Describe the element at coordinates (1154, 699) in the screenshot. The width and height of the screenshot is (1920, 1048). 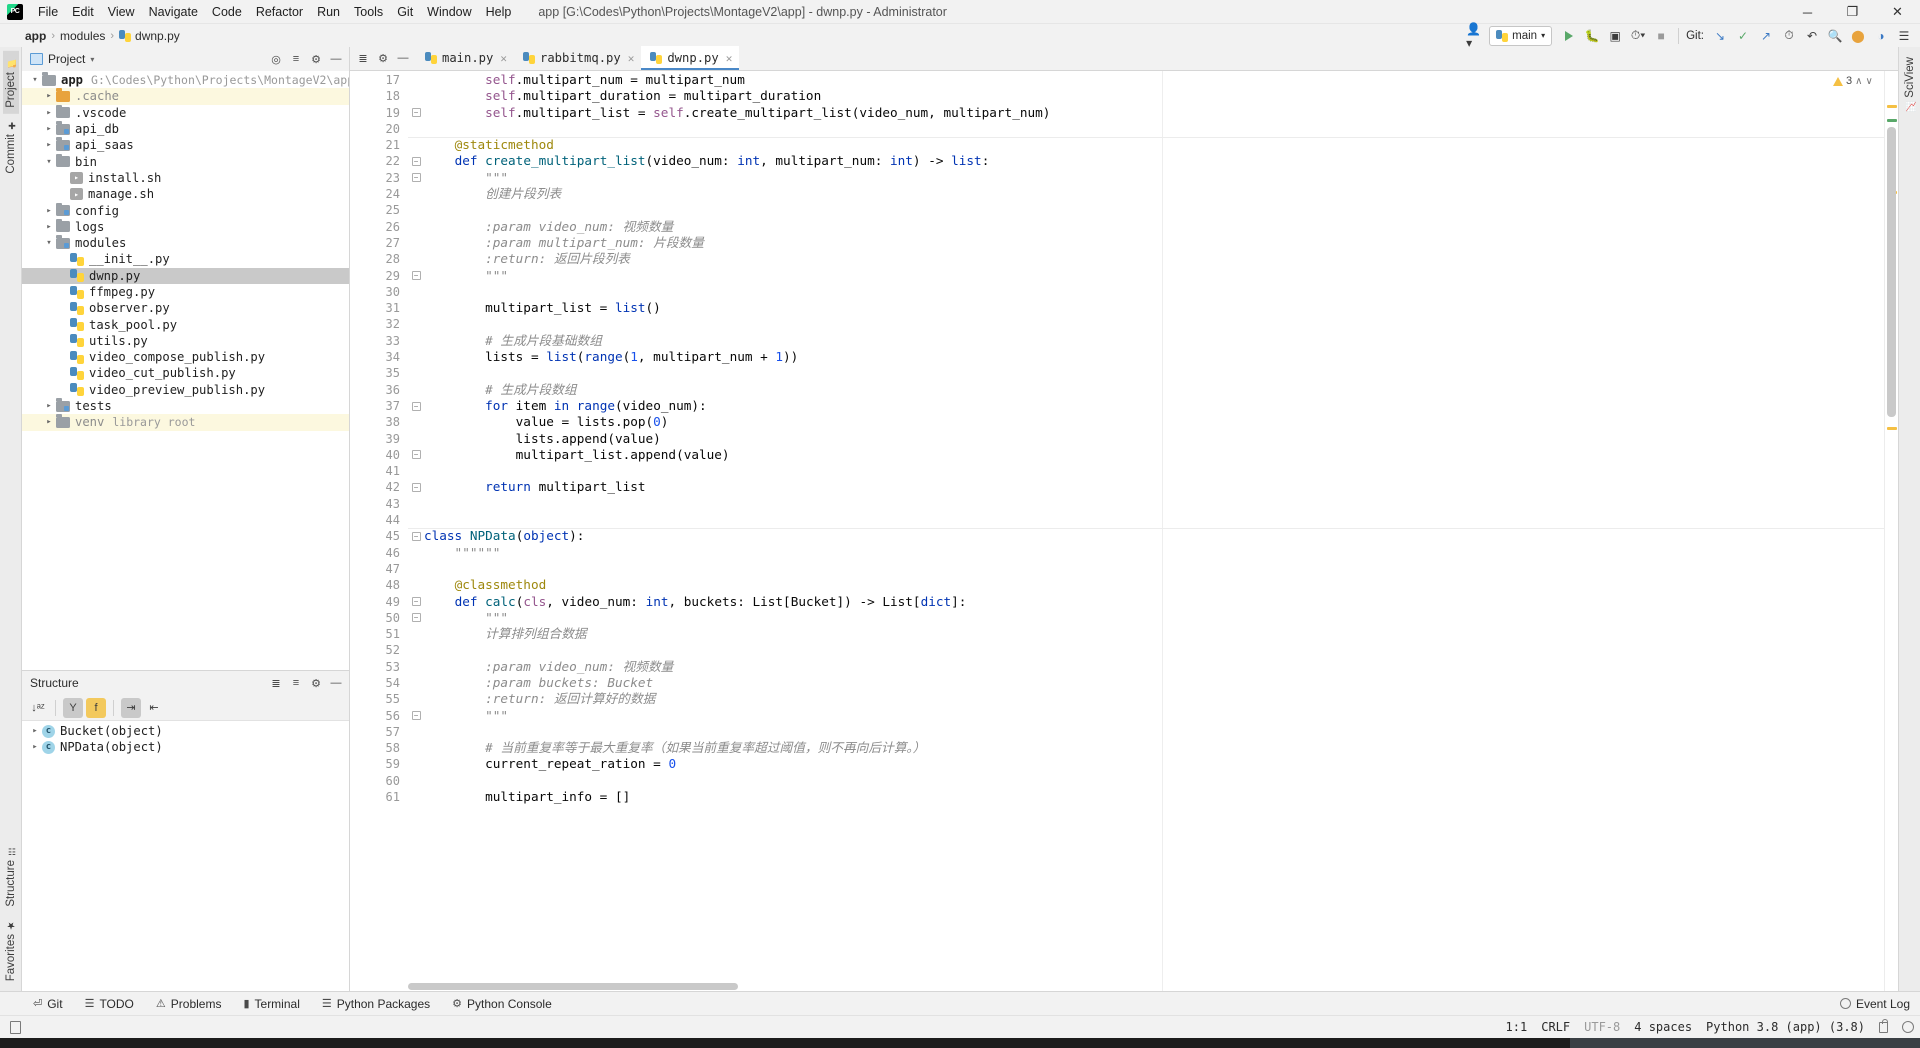
I see `code-line: :return: 返回计算好的数据` at that location.